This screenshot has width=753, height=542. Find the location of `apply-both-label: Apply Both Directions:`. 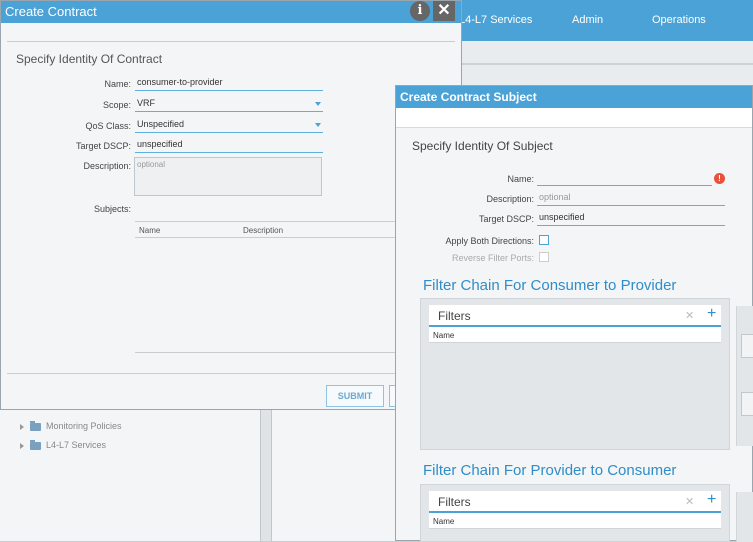

apply-both-label: Apply Both Directions: is located at coordinates (489, 241).